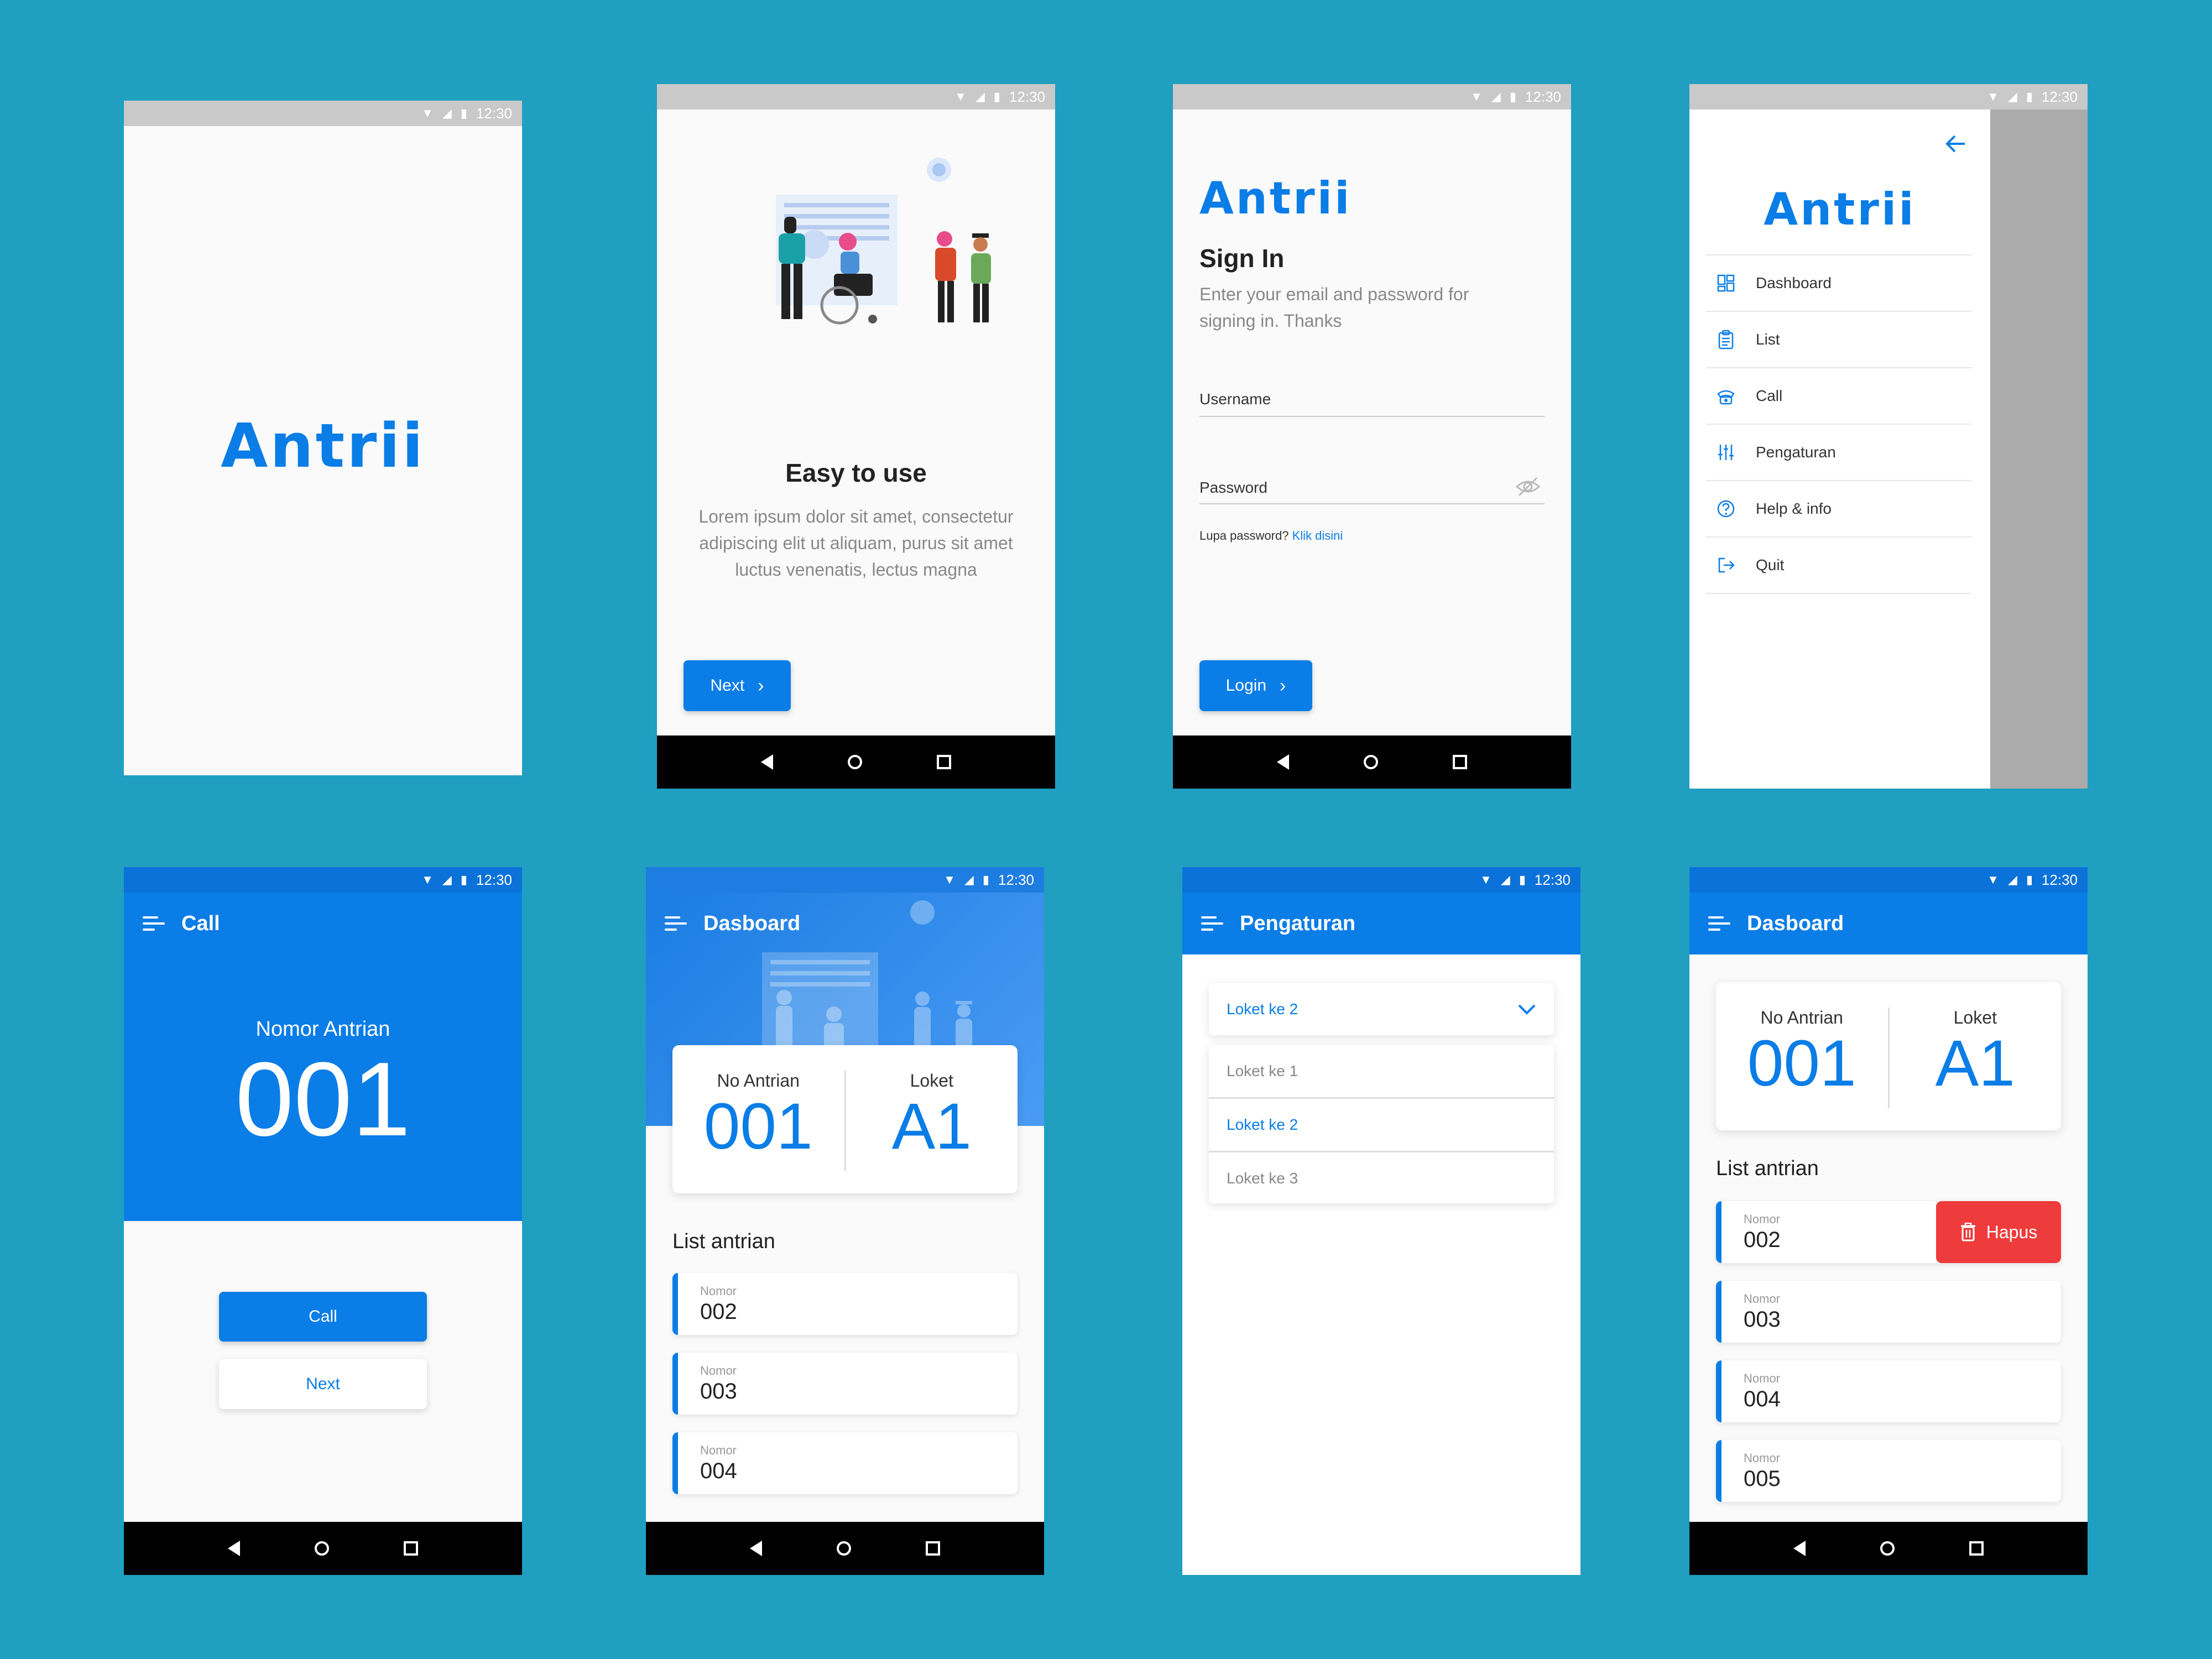  I want to click on no-antrian-label: No Antrian, so click(759, 1081).